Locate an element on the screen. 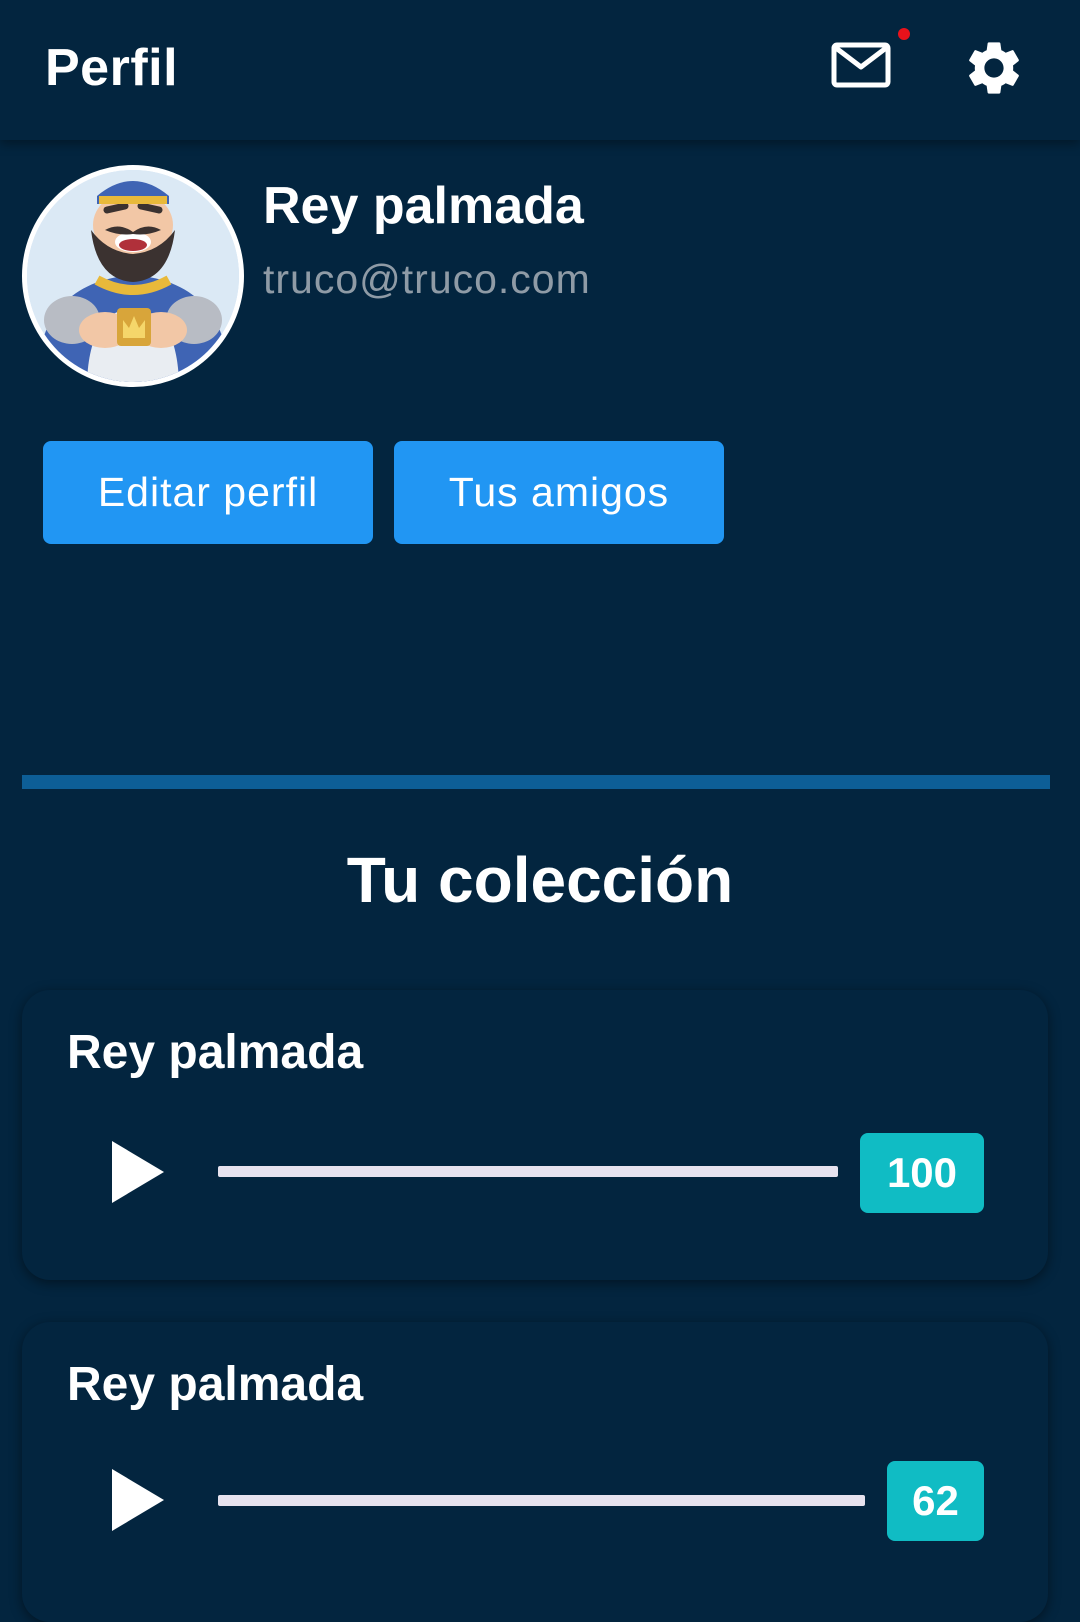 The width and height of the screenshot is (1080, 1622). avatar is located at coordinates (133, 276).